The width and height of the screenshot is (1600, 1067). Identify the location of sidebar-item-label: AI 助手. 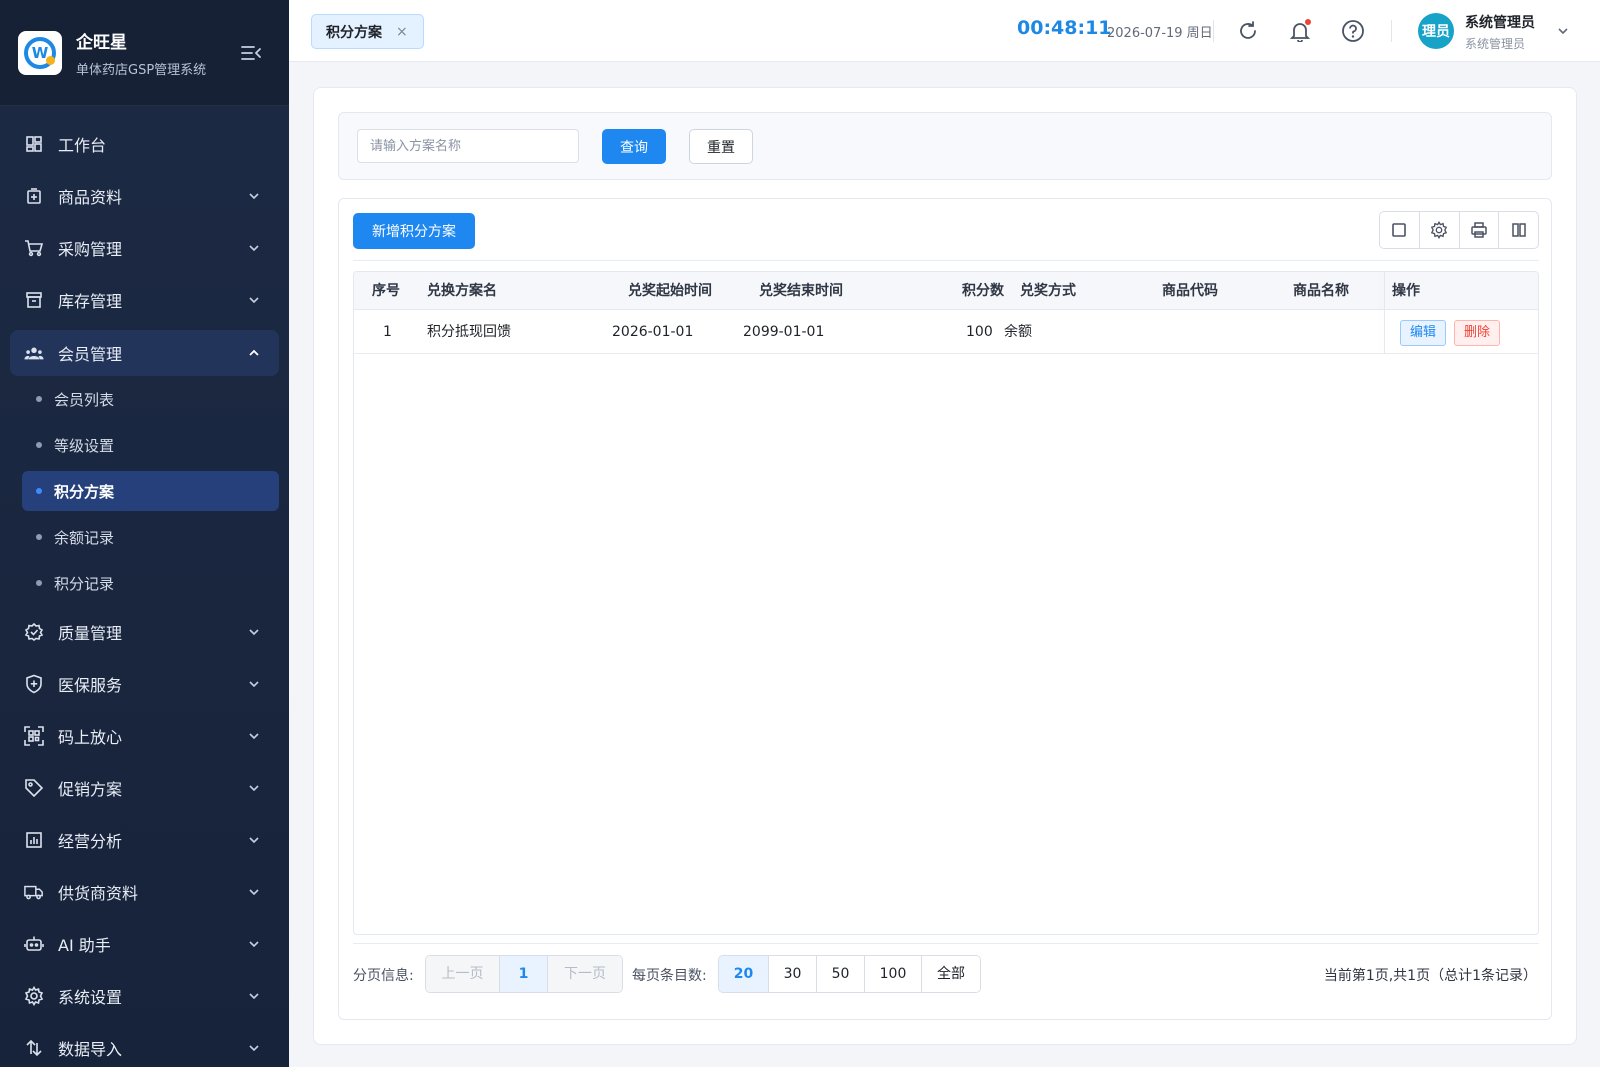
(84, 945).